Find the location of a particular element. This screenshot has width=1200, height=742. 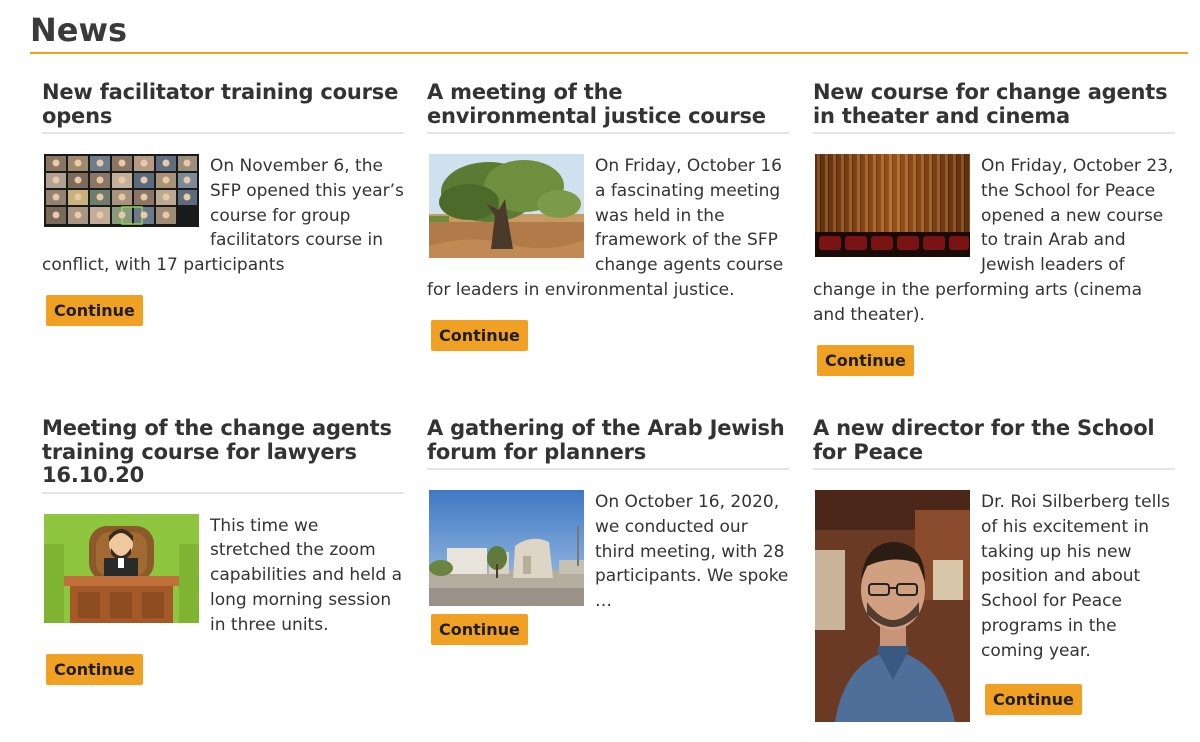

page-title: News is located at coordinates (79, 30).